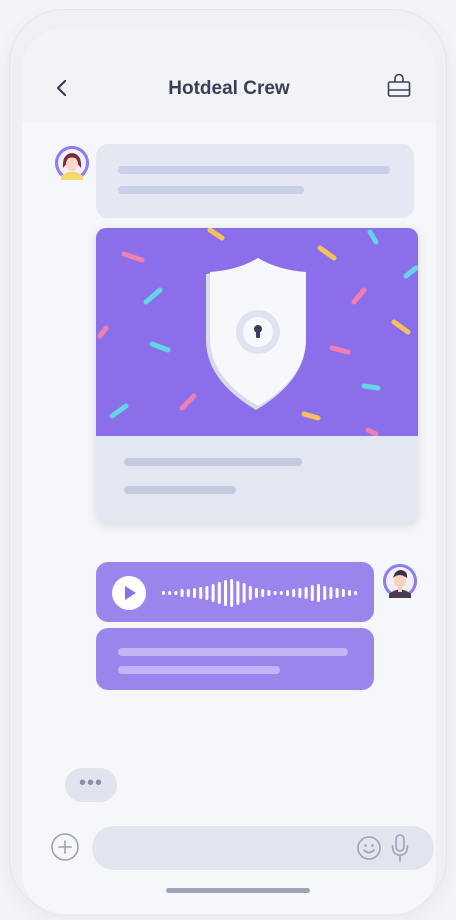  Describe the element at coordinates (255, 181) in the screenshot. I see `incoming-text-bubble` at that location.